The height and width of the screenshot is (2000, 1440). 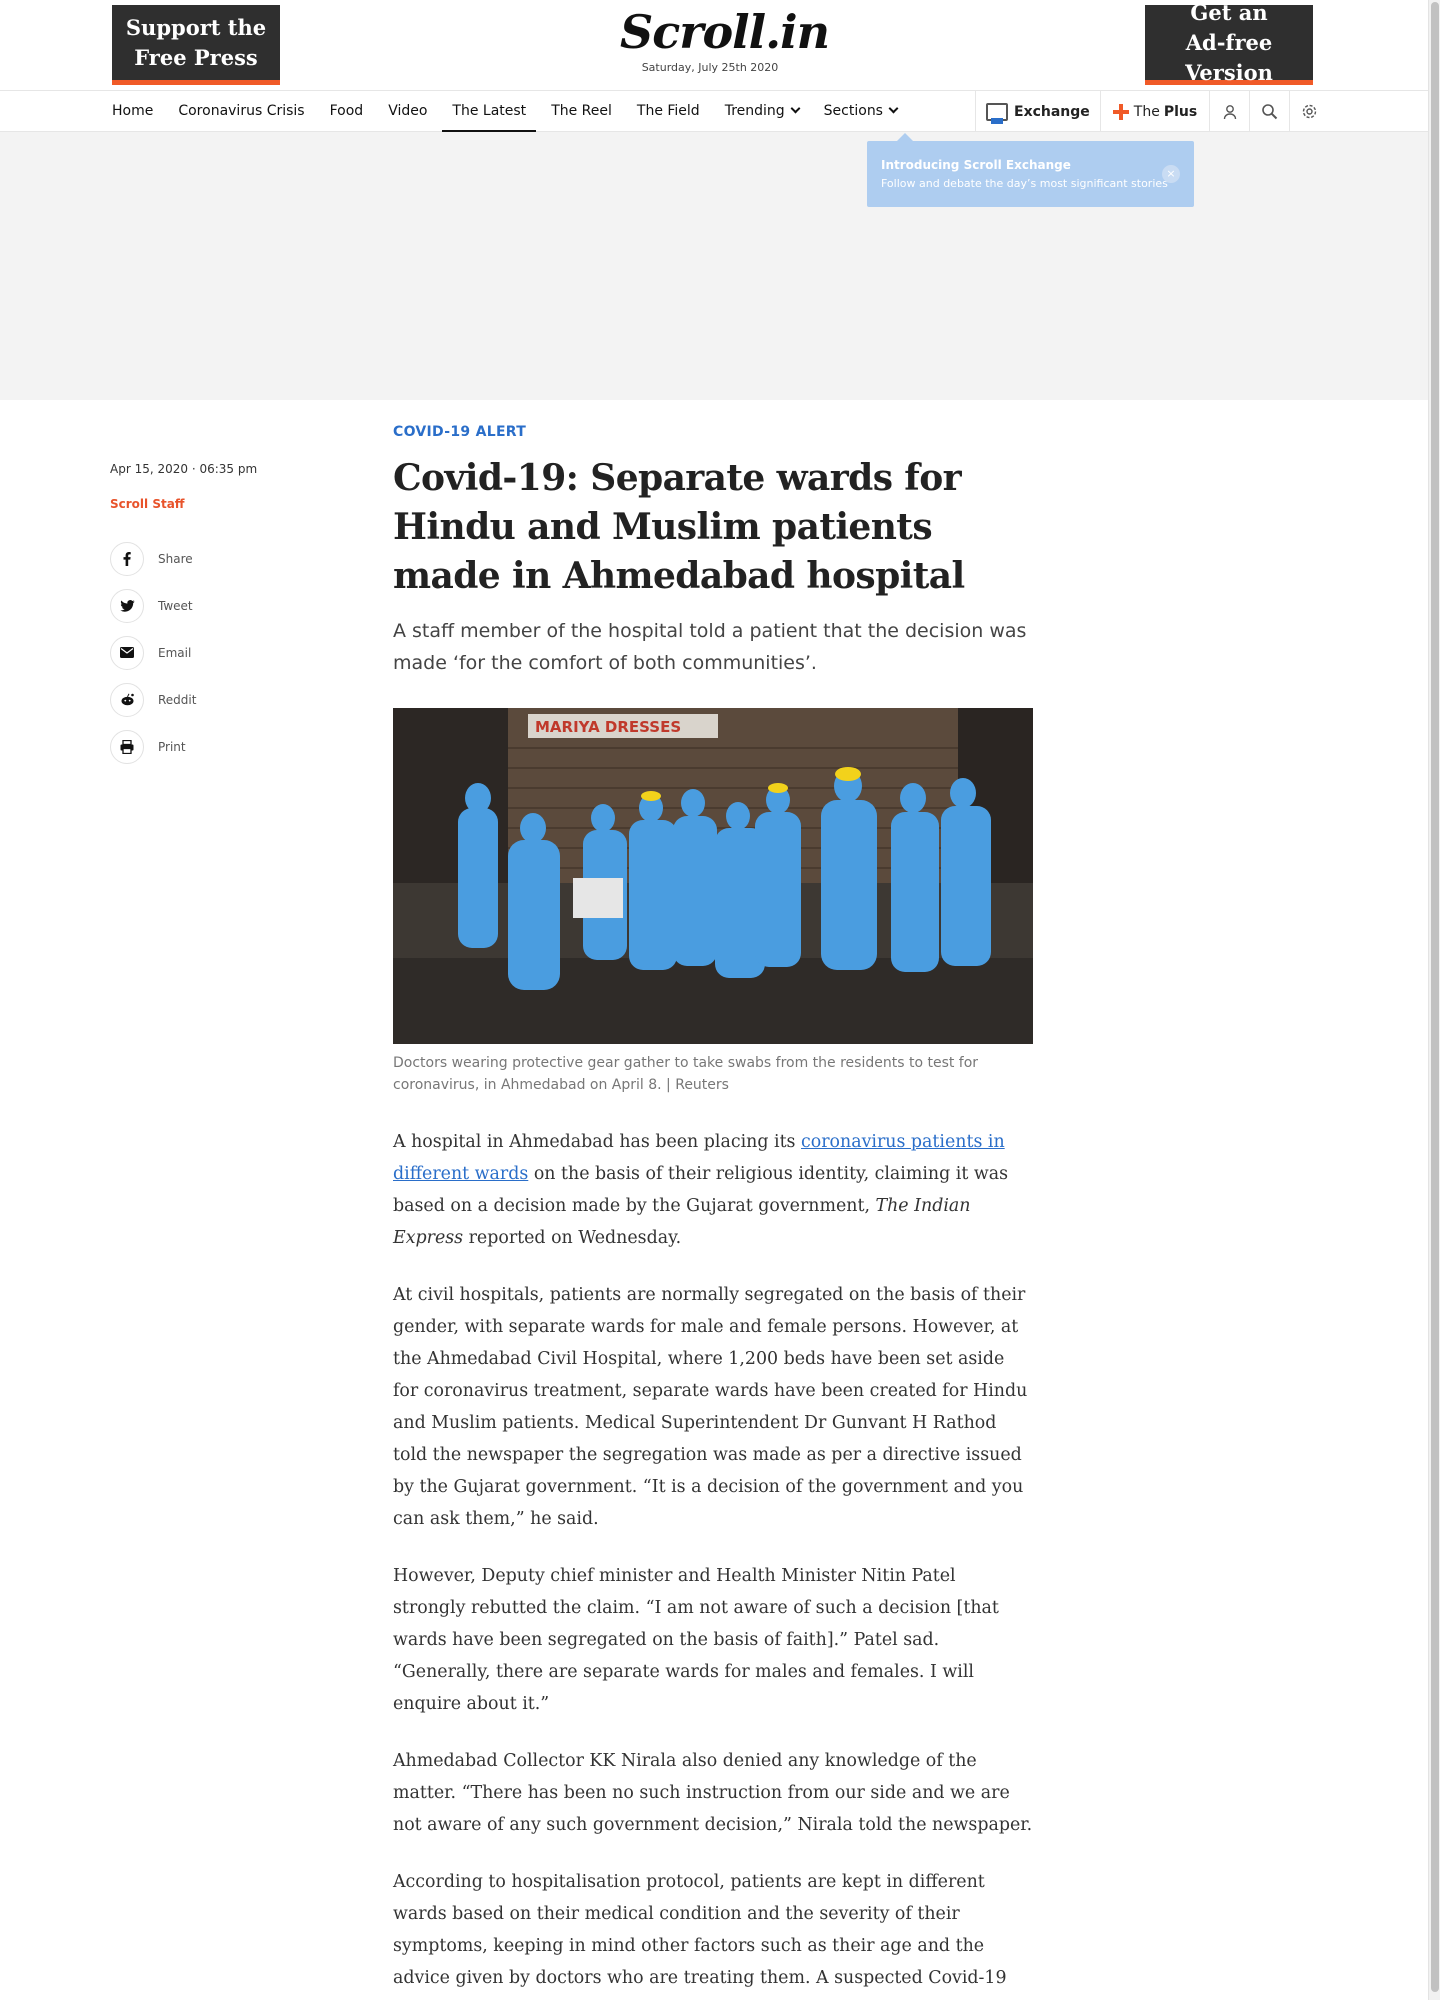 I want to click on close-icon: ×, so click(x=1171, y=174).